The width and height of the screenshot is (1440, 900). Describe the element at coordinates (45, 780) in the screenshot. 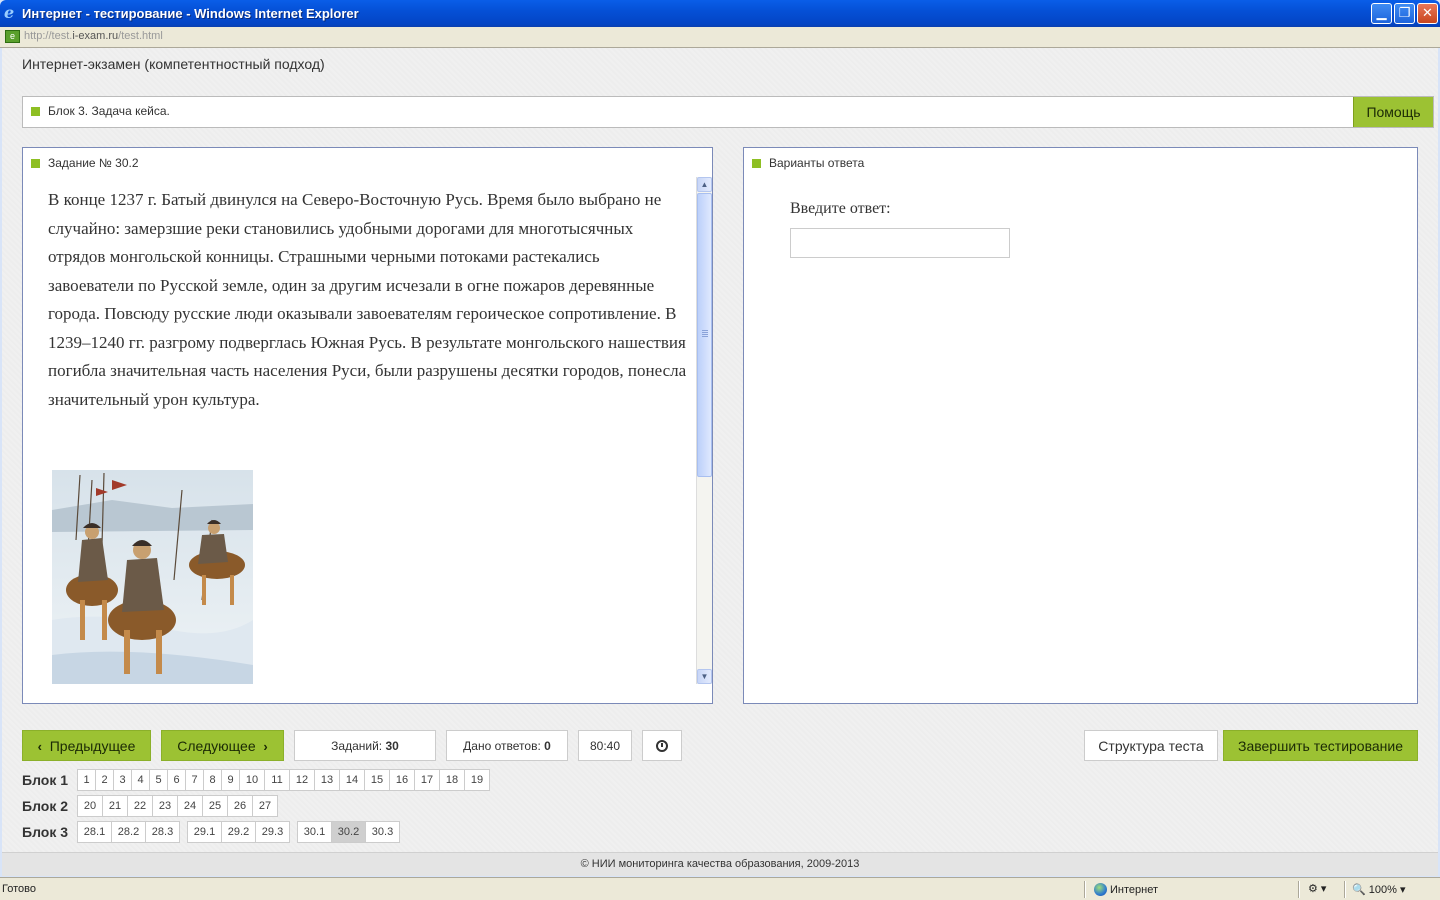

I see `block-name: Блок 1` at that location.